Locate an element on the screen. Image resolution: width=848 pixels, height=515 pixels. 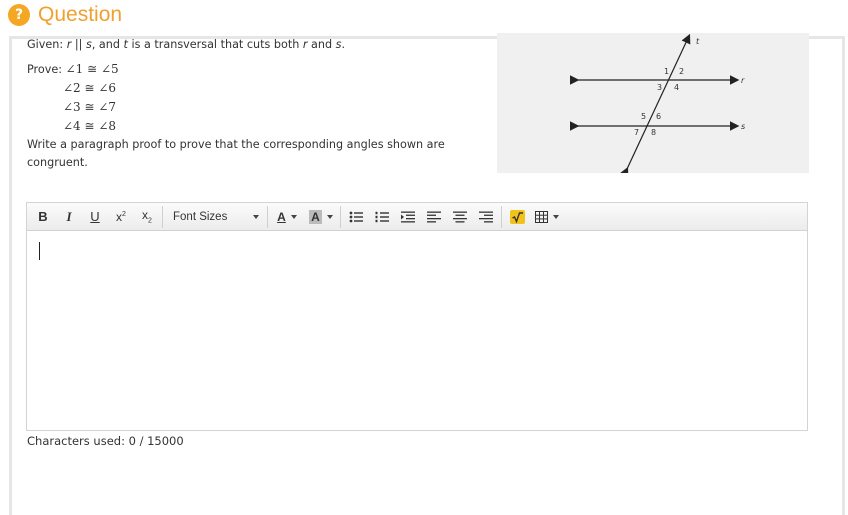
subscript-icon: x2 is located at coordinates (147, 216).